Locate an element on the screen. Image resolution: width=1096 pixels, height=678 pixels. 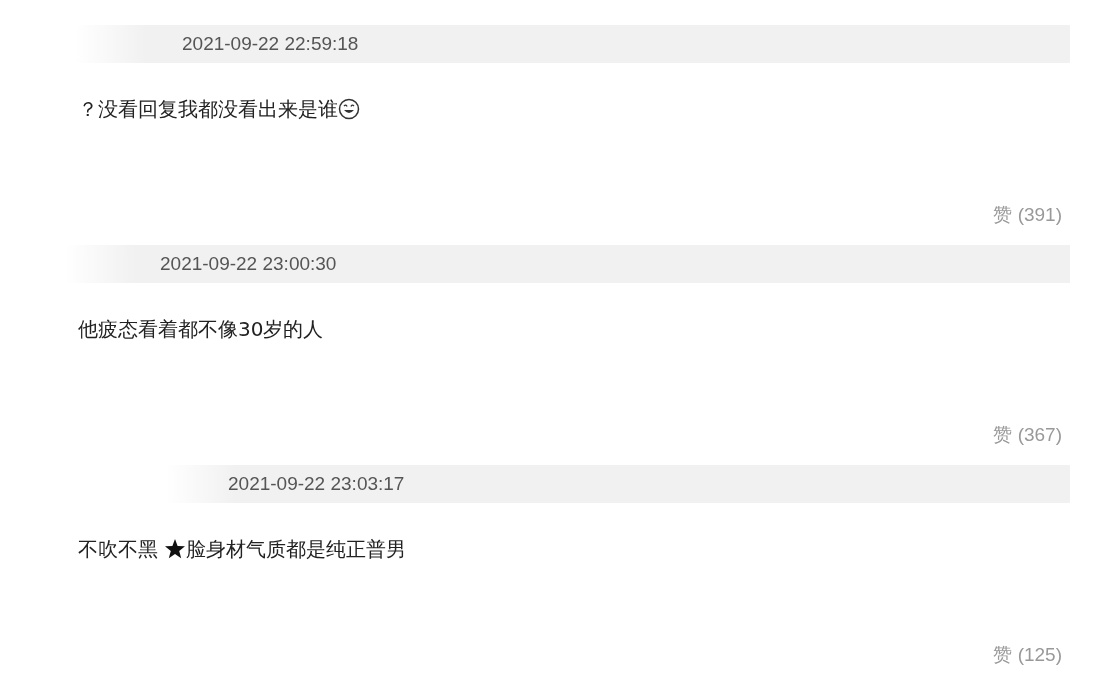
timestamp: 2021-09-22 22:59:18 is located at coordinates (270, 44).